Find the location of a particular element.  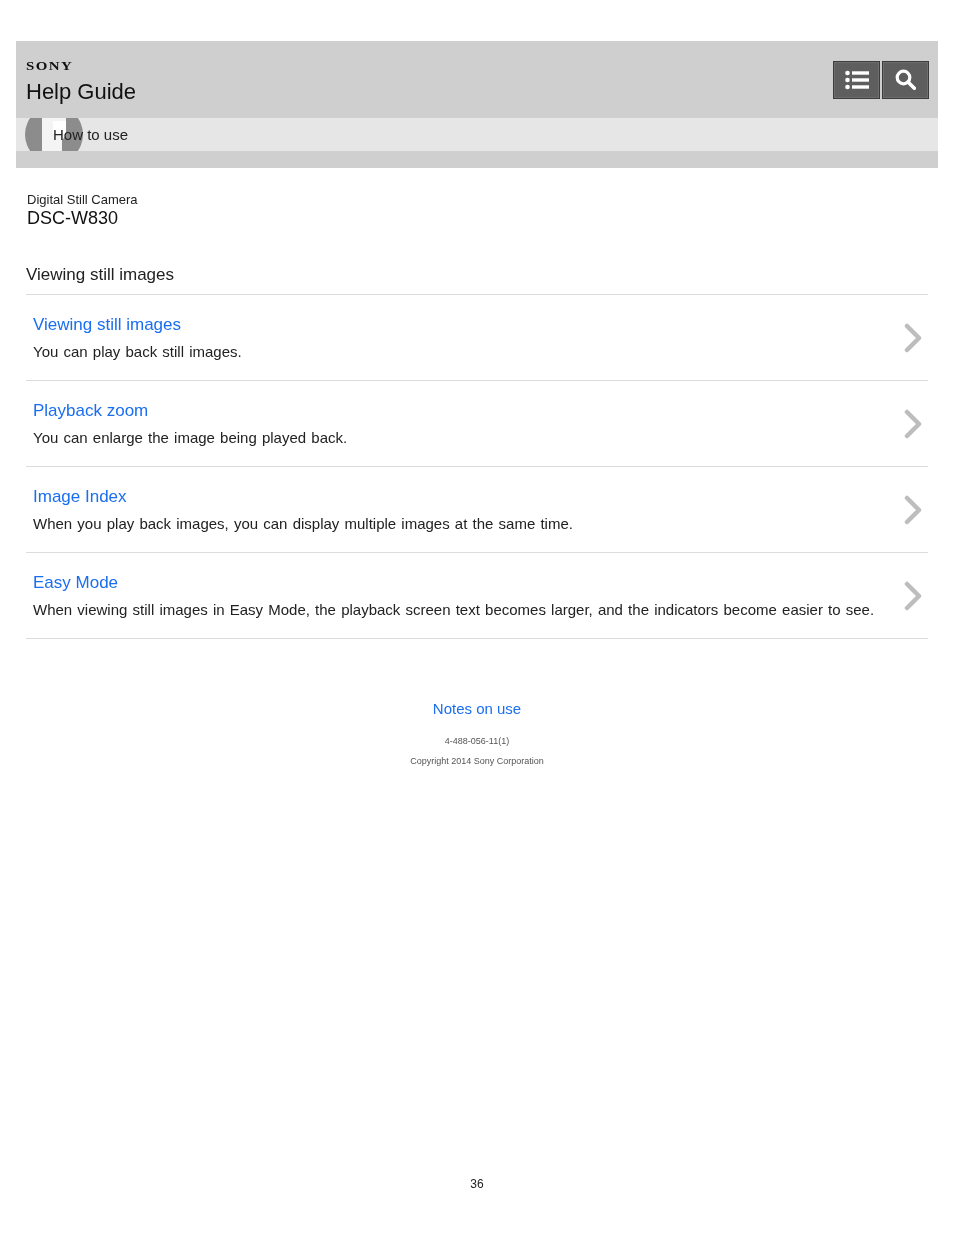

topic-link: Easy Mode is located at coordinates (76, 583).